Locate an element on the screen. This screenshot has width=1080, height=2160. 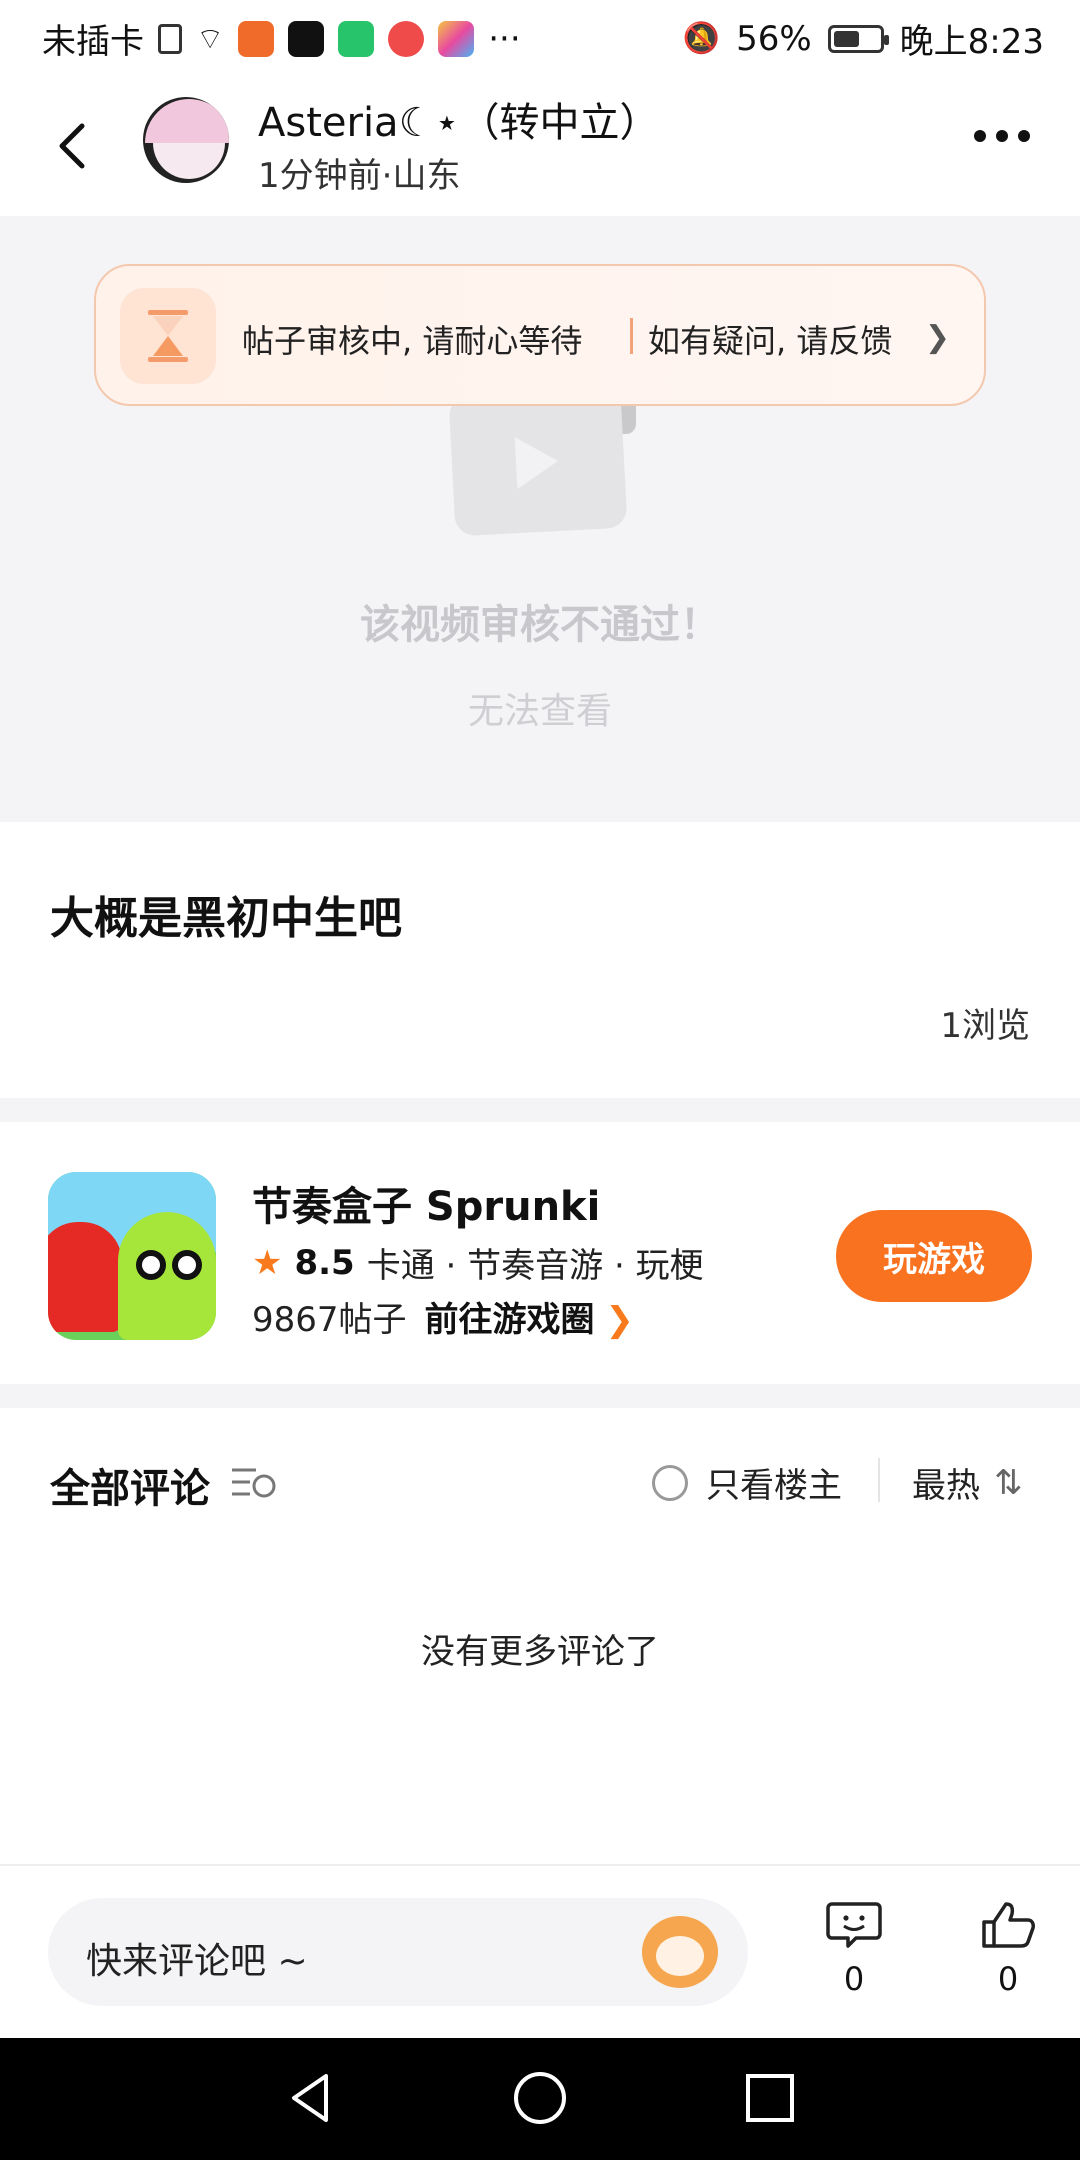
comment-bar: 快来评论吧 ~ 0 0 is located at coordinates (540, 1951).